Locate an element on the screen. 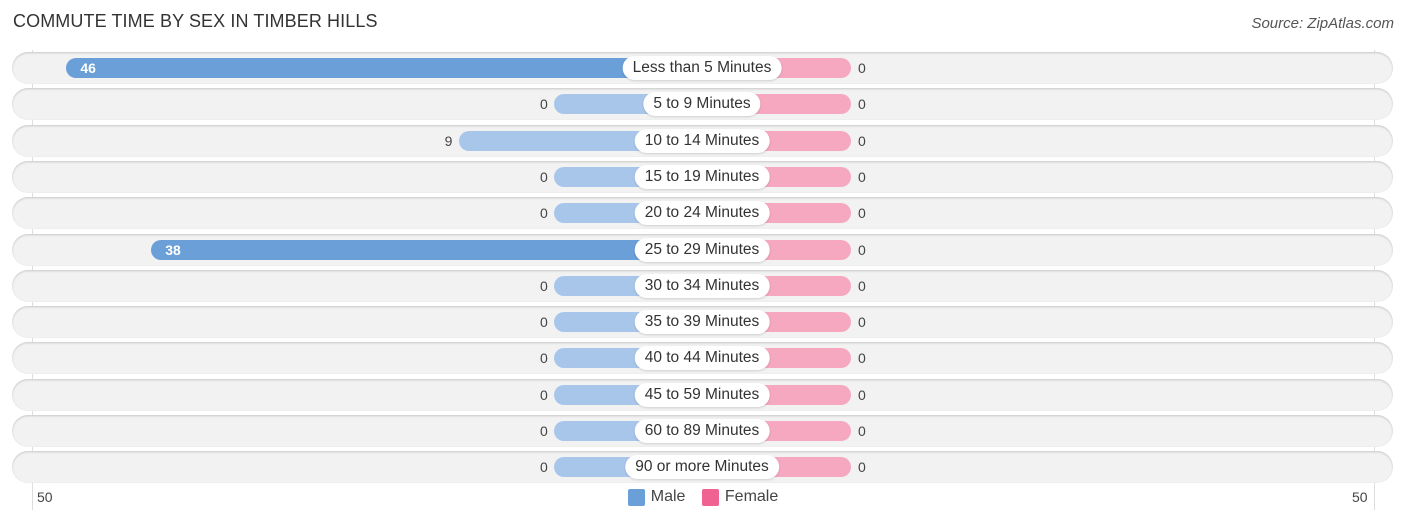 The image size is (1406, 523). legend: Male Female is located at coordinates (703, 499).